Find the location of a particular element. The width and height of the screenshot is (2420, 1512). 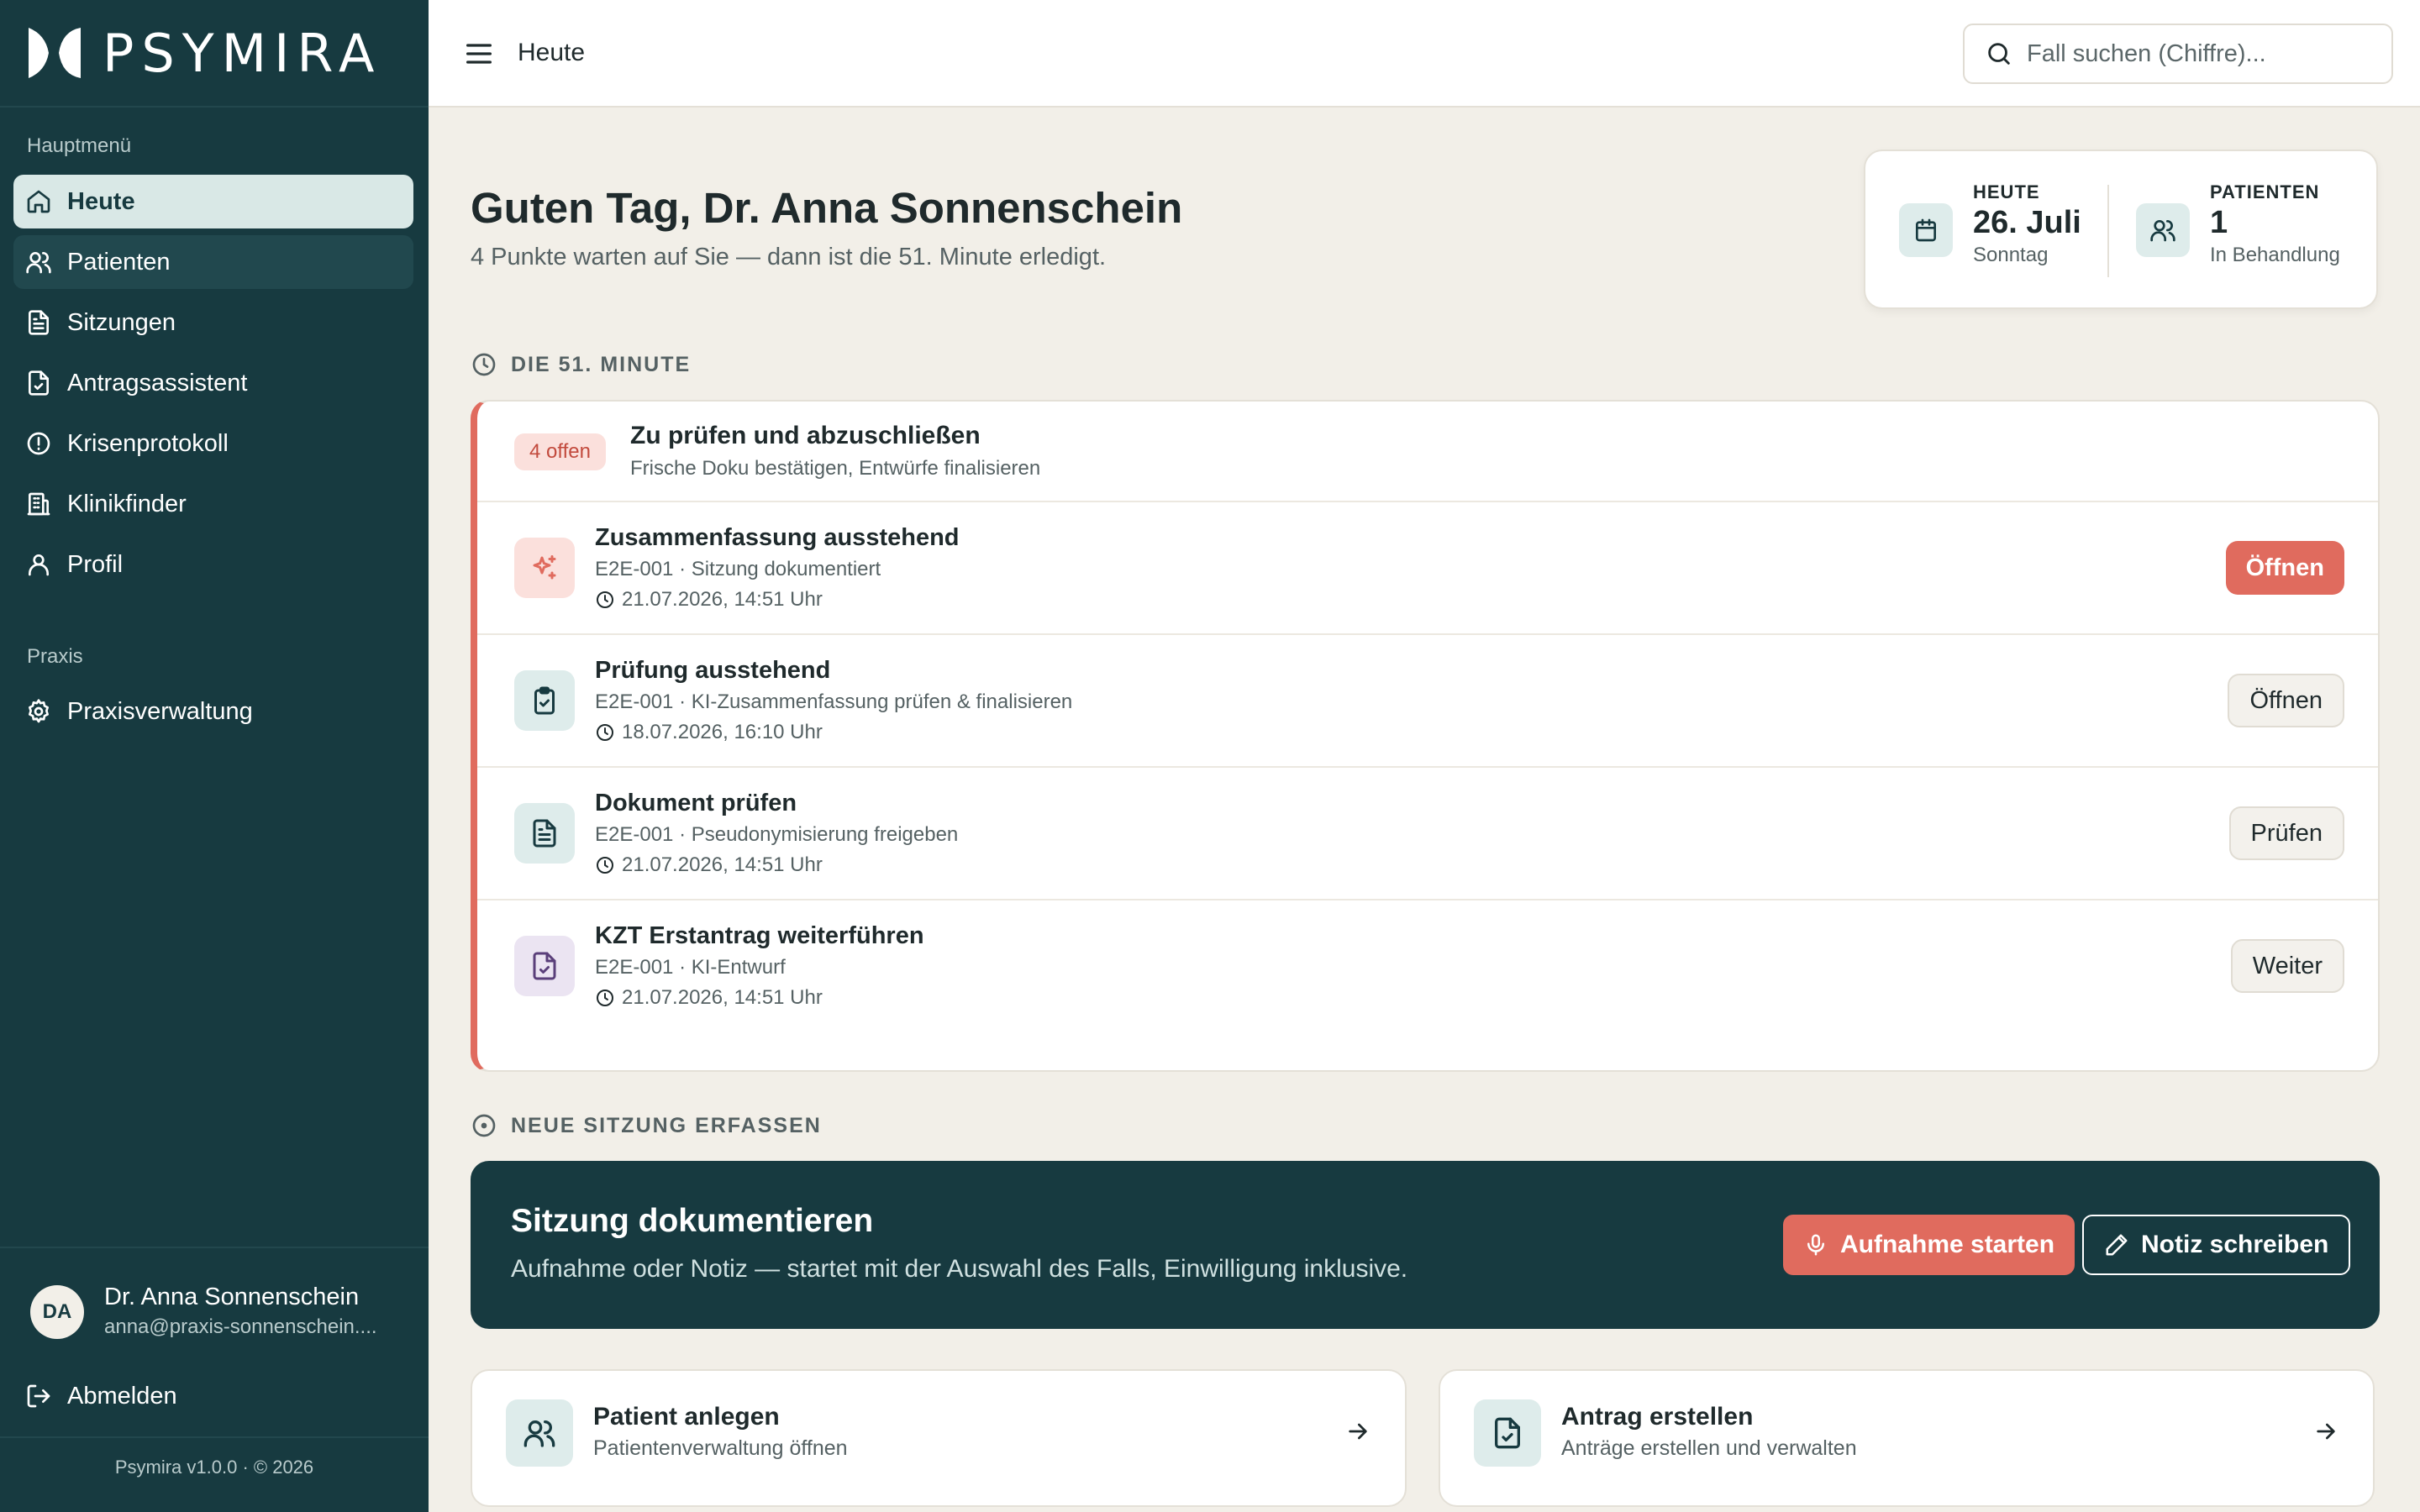

main-menu-title: Hauptmenü is located at coordinates (79, 145).